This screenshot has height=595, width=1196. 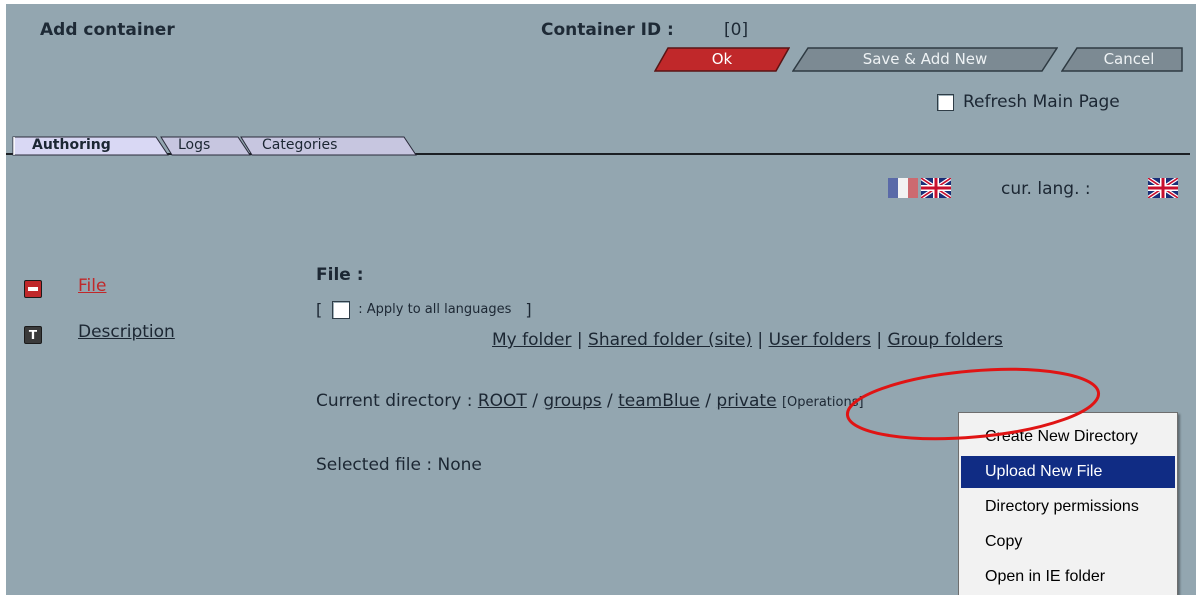 I want to click on save-add-new-button: Save & Add New, so click(x=925, y=59).